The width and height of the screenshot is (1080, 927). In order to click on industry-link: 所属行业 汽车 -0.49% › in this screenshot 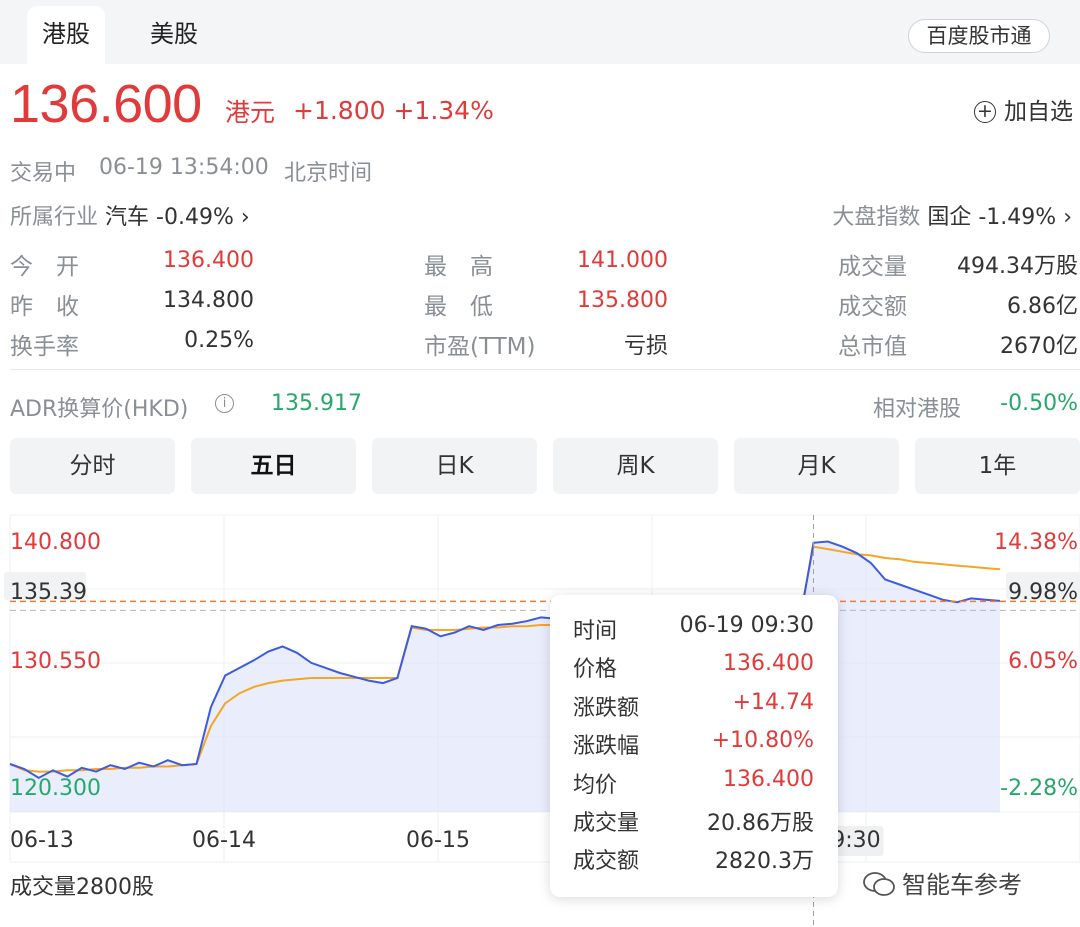, I will do `click(130, 215)`.